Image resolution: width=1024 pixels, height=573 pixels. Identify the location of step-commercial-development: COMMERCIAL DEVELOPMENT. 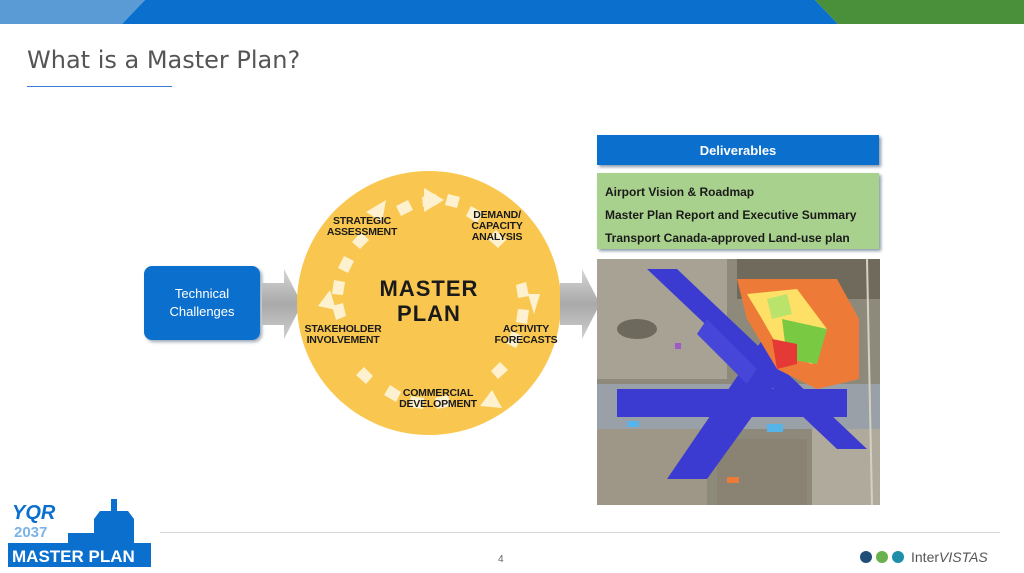
(438, 399).